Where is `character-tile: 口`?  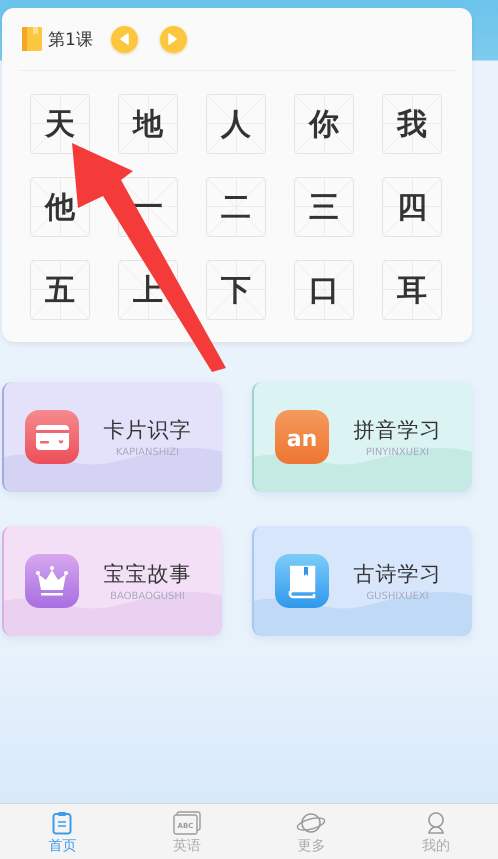
character-tile: 口 is located at coordinates (324, 290).